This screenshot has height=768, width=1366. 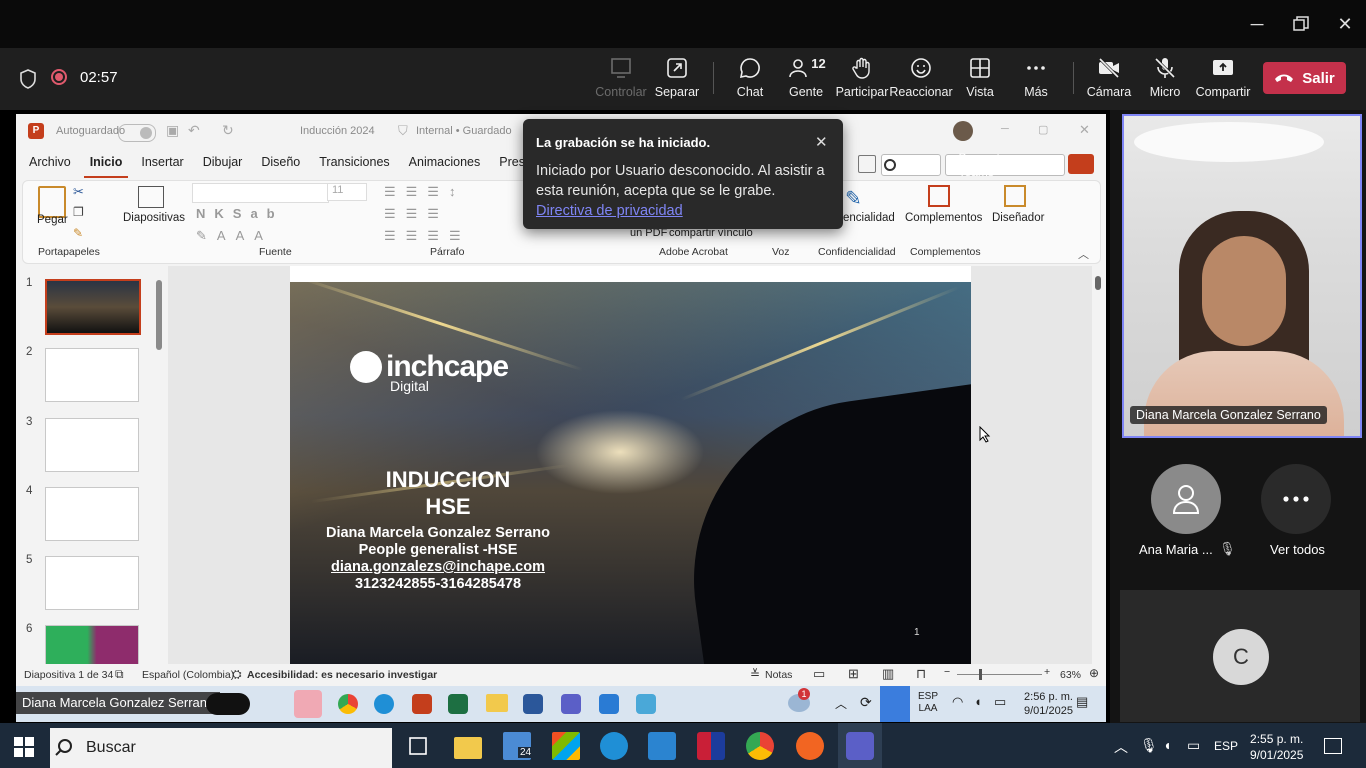 What do you see at coordinates (416, 214) in the screenshot?
I see `indent-buttons: ☰☰☰` at bounding box center [416, 214].